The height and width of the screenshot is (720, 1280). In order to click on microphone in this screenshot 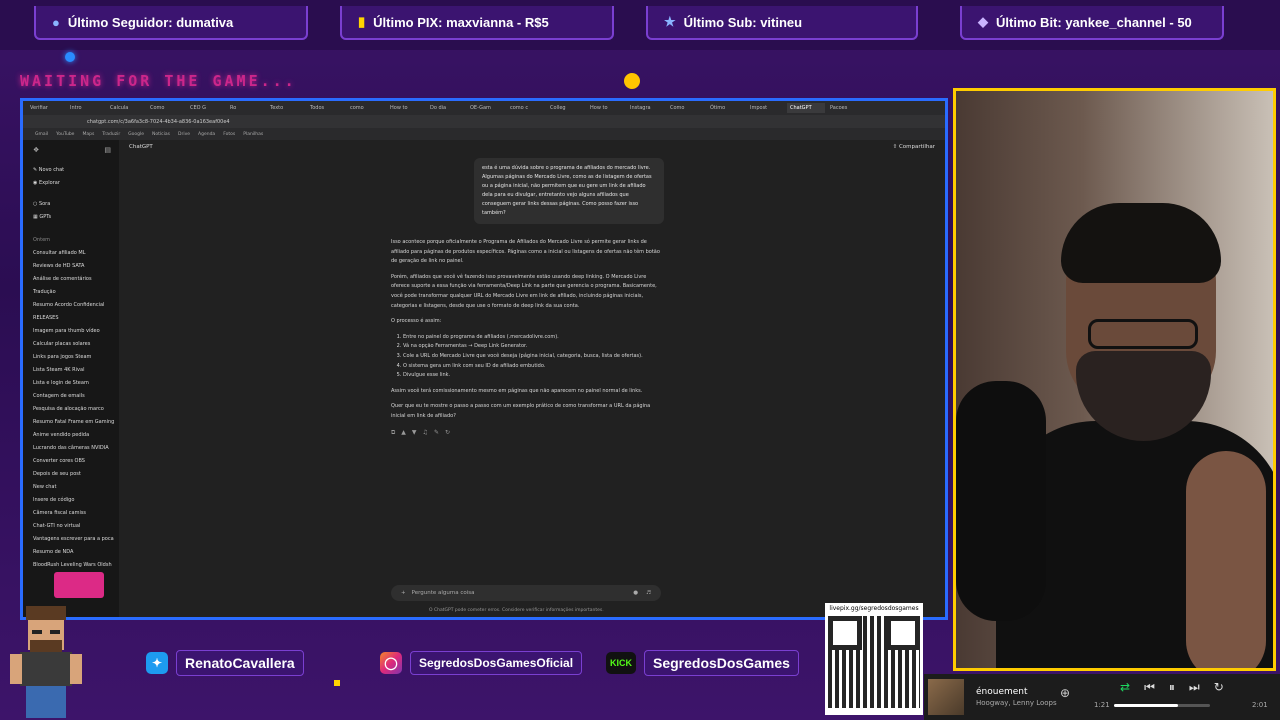, I will do `click(1001, 501)`.